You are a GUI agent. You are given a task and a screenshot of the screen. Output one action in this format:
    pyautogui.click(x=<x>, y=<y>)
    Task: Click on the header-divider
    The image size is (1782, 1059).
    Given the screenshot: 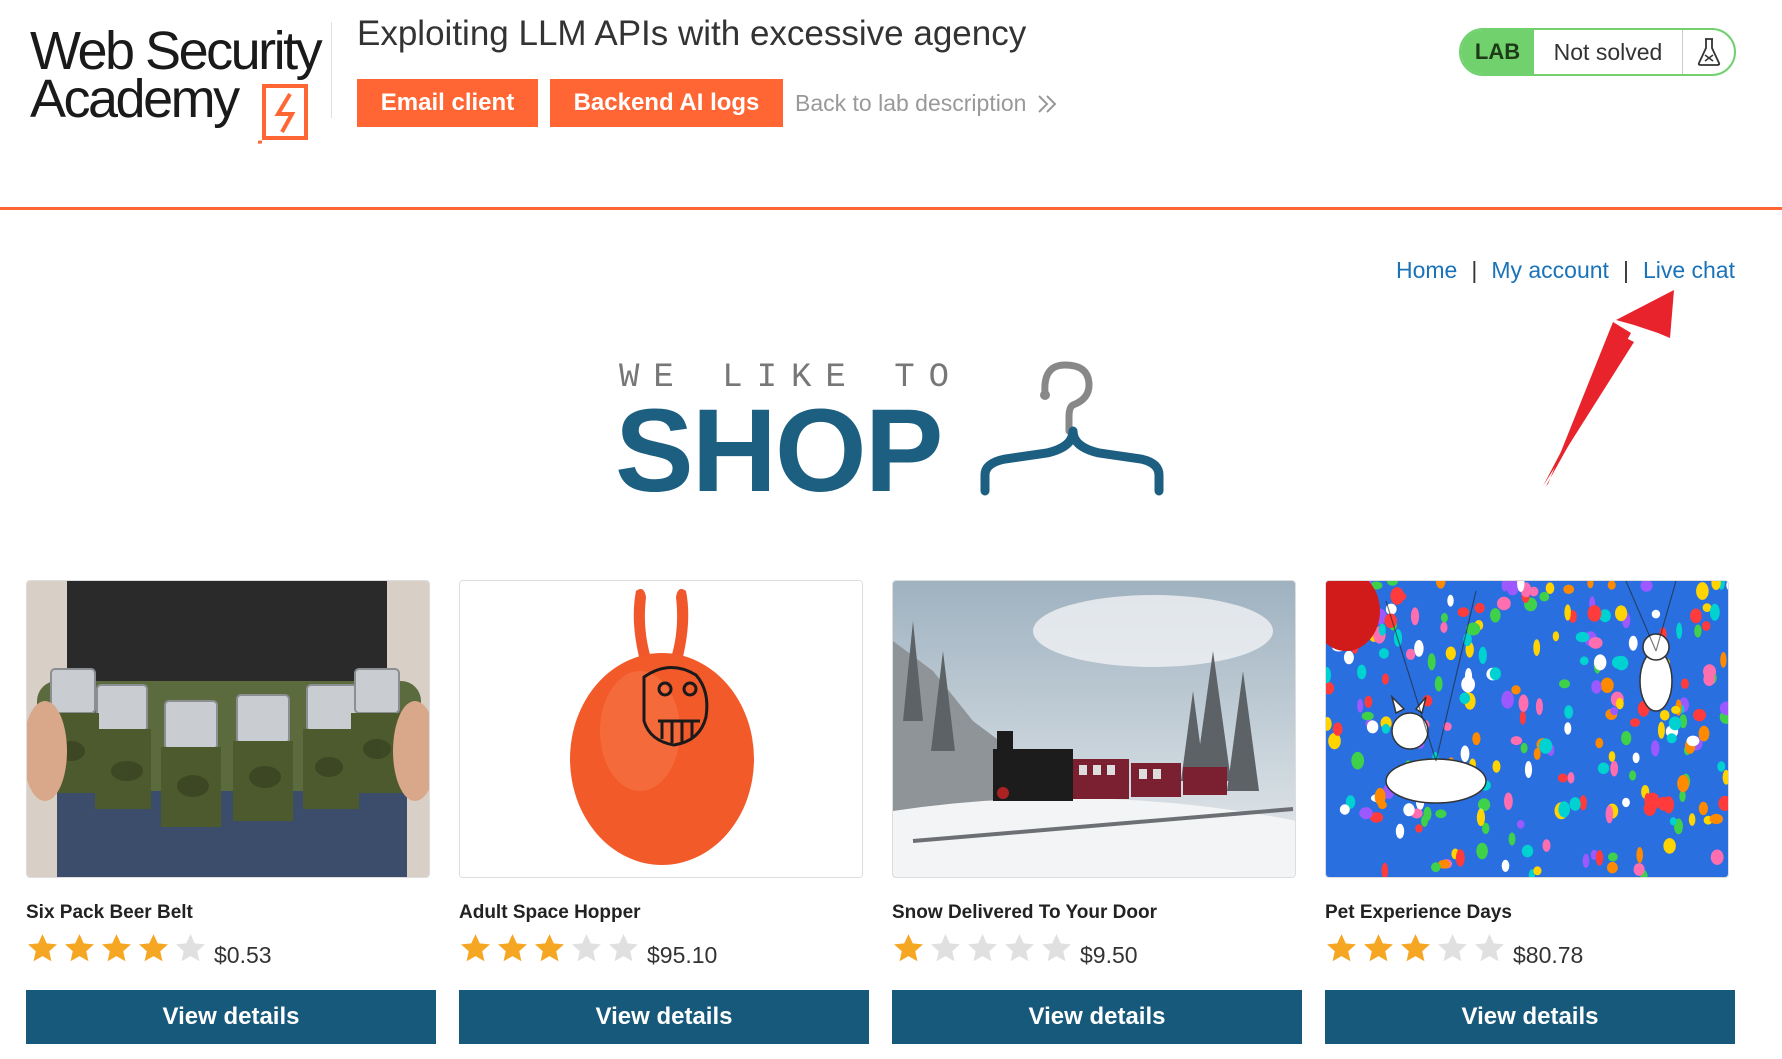 What is the action you would take?
    pyautogui.click(x=331, y=70)
    